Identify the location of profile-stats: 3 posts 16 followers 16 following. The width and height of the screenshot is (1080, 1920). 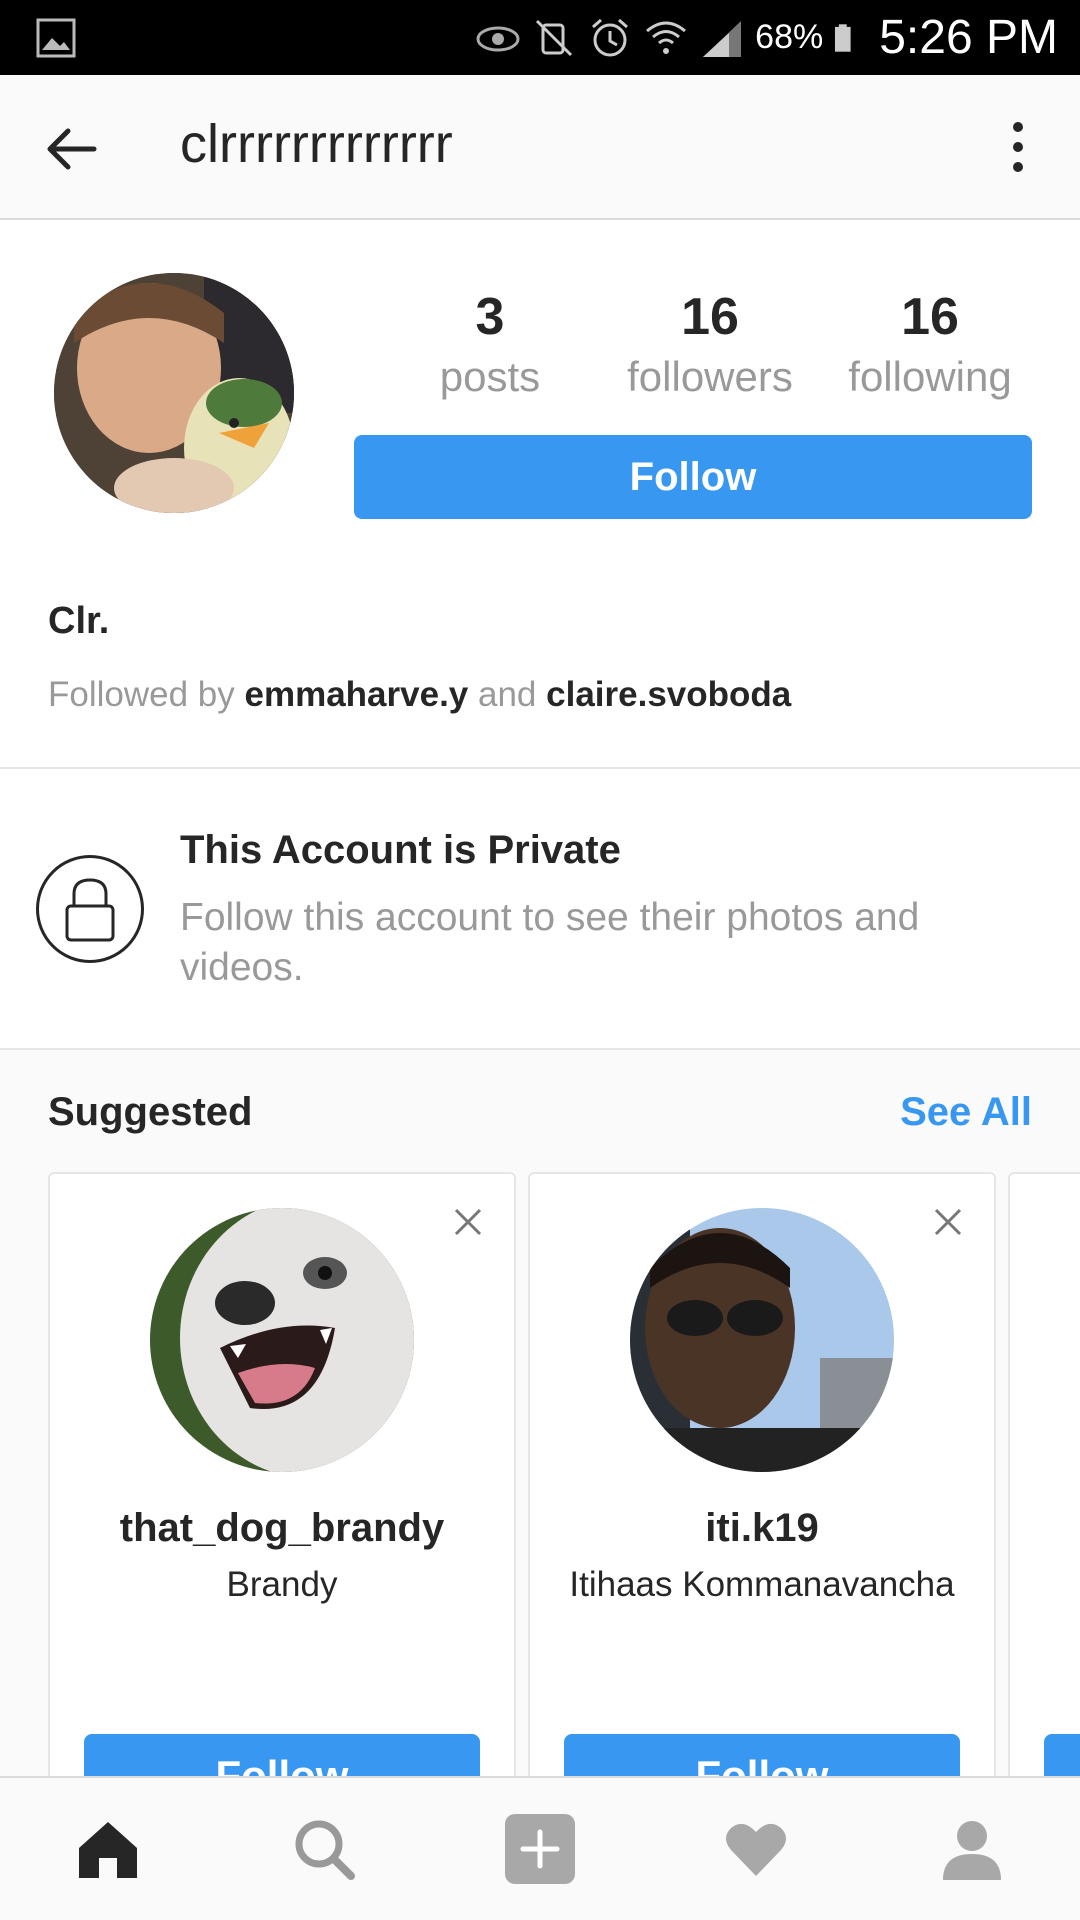
(710, 345).